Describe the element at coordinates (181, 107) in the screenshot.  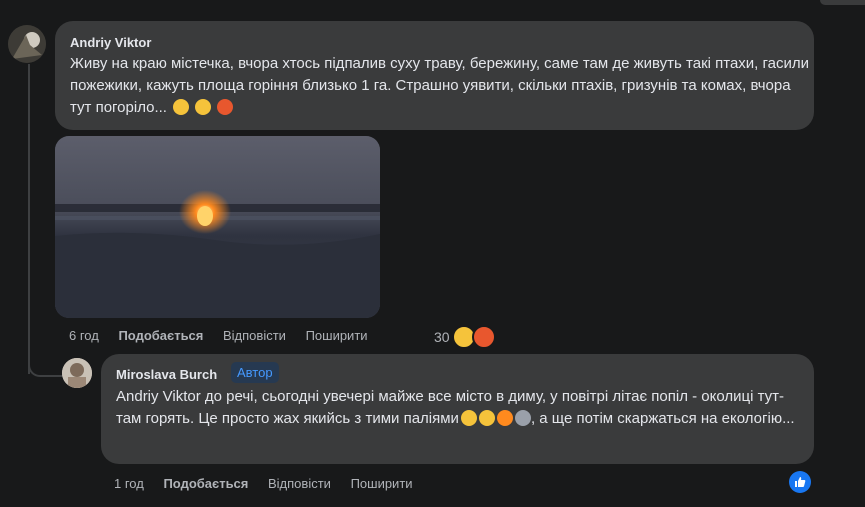
I see `sad-face-icon` at that location.